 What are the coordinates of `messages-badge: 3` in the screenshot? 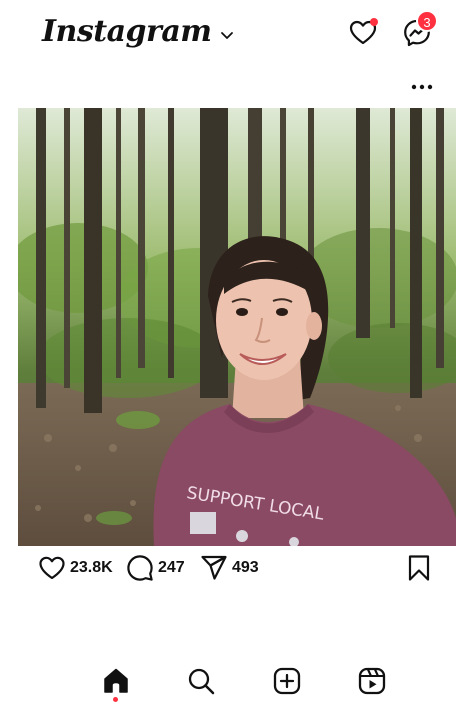 It's located at (427, 21).